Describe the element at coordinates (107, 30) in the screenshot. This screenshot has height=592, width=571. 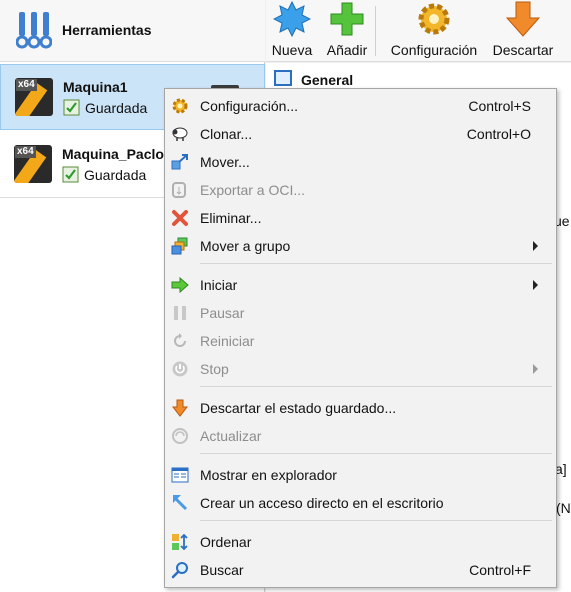
I see `tools-title: Herramientas` at that location.